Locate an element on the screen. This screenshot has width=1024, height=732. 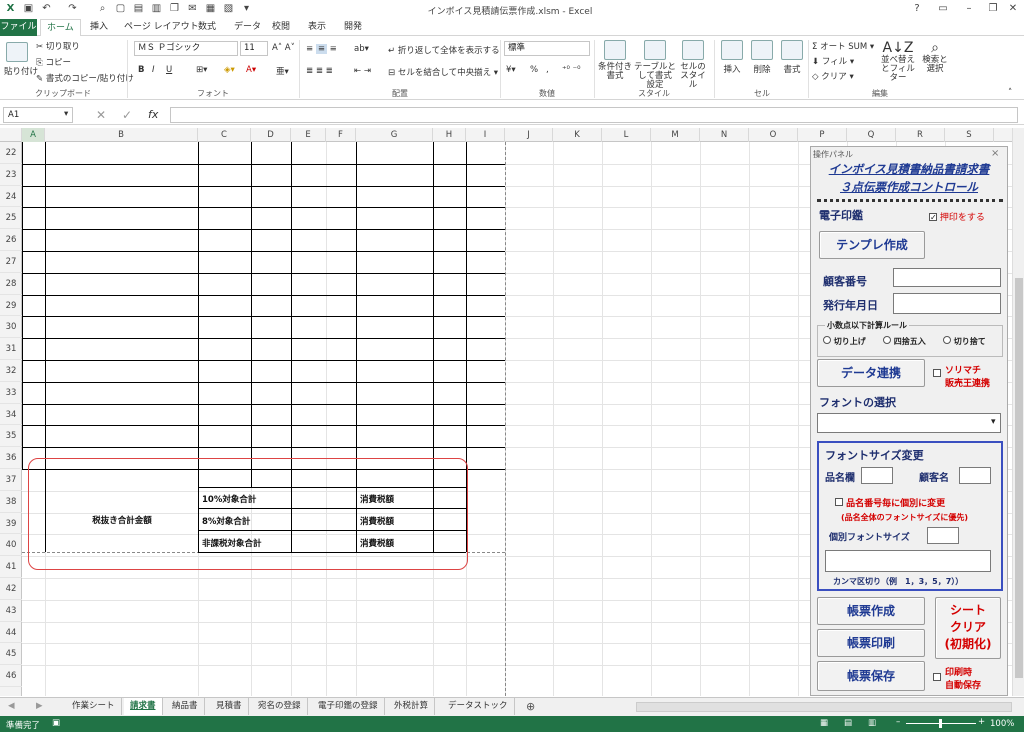
row-header: 37 is located at coordinates (11, 480).